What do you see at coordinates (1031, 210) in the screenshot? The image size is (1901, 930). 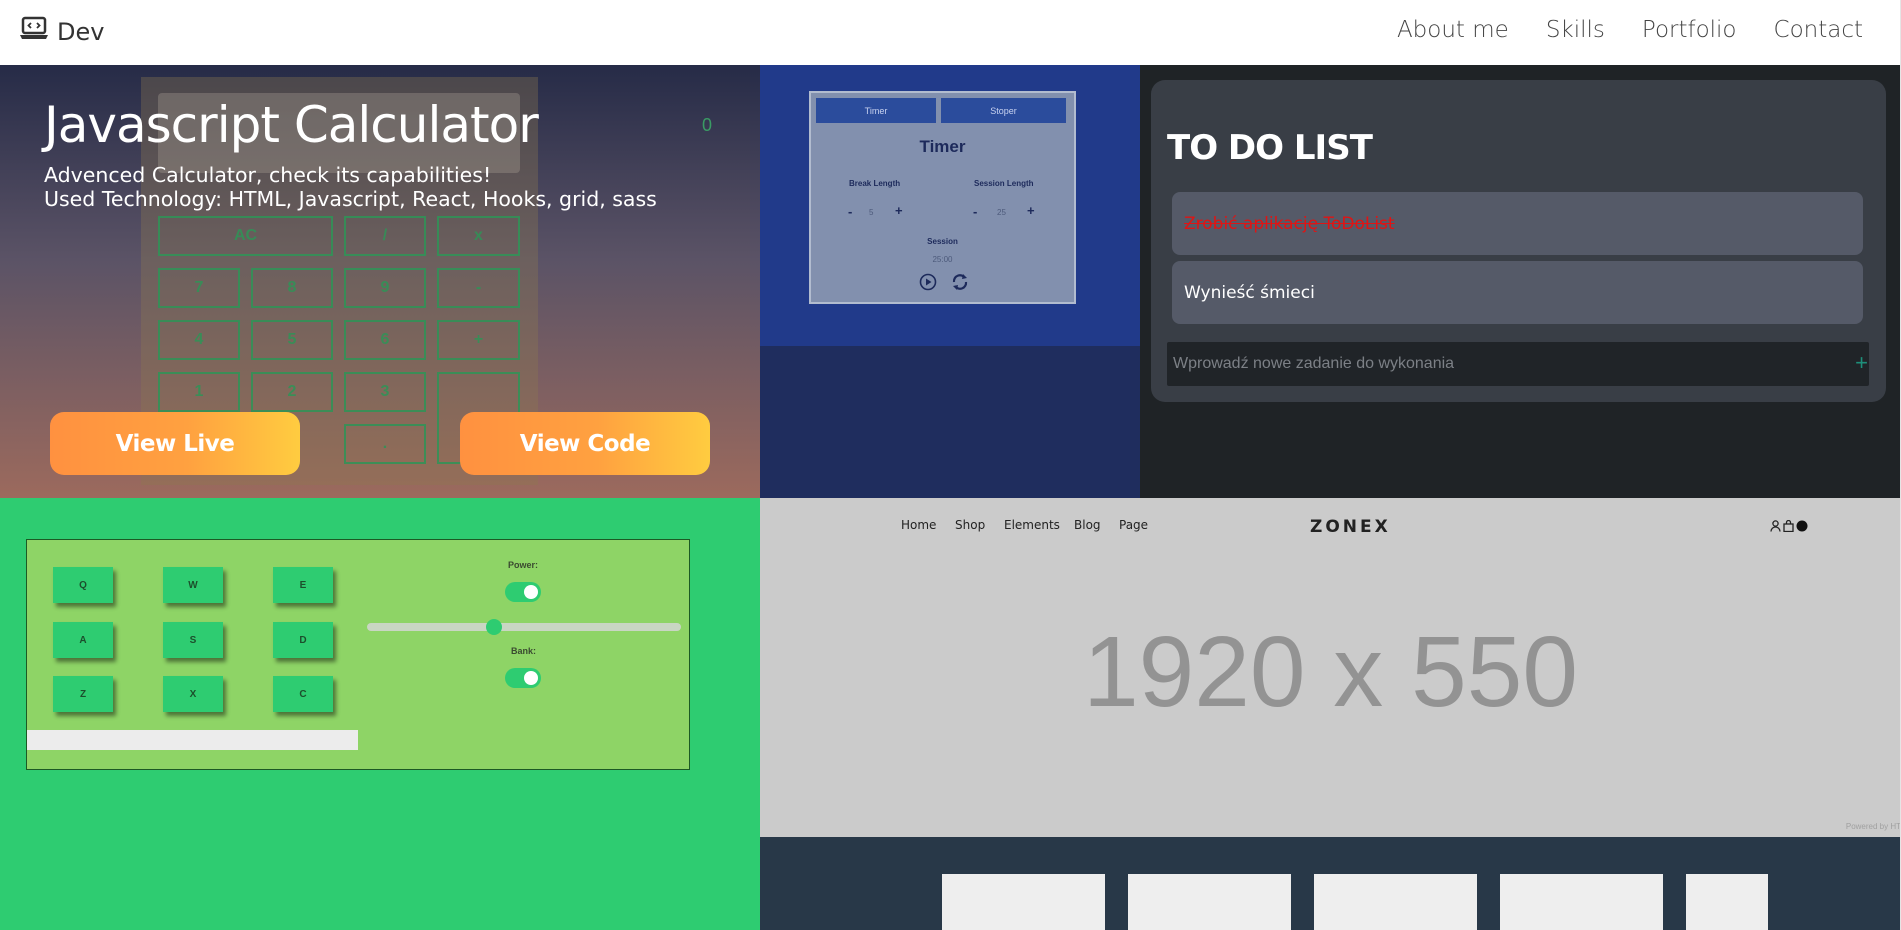 I see `session-increment: +` at bounding box center [1031, 210].